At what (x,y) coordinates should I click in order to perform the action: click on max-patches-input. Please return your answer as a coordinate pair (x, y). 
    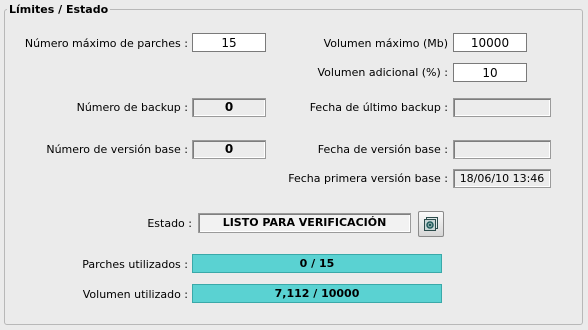
    Looking at the image, I should click on (229, 42).